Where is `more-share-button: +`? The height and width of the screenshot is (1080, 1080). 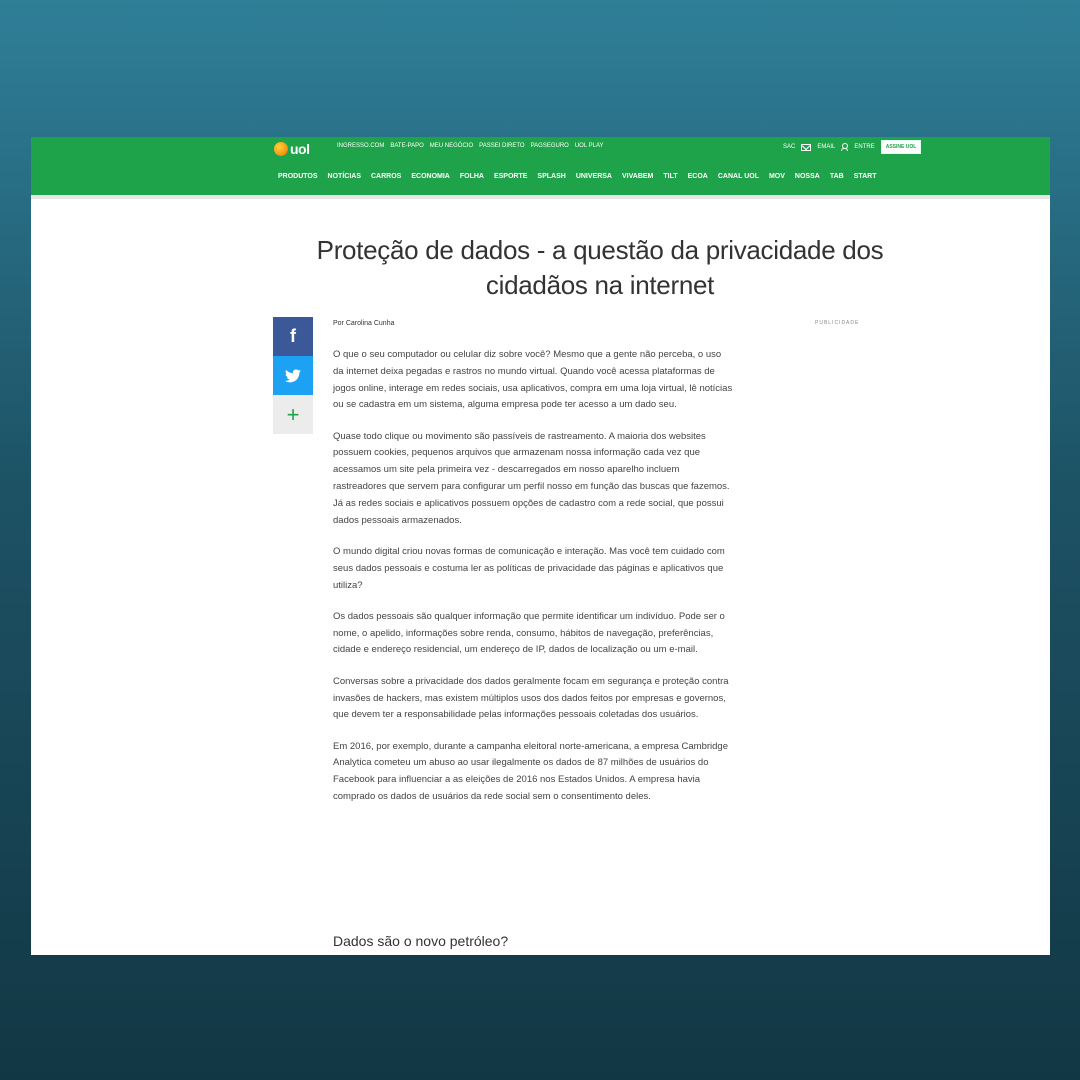
more-share-button: + is located at coordinates (293, 414).